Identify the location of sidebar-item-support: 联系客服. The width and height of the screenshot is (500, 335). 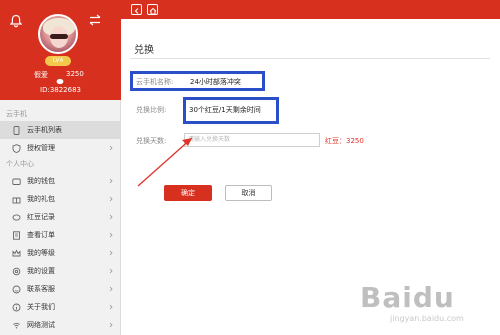
(60, 289).